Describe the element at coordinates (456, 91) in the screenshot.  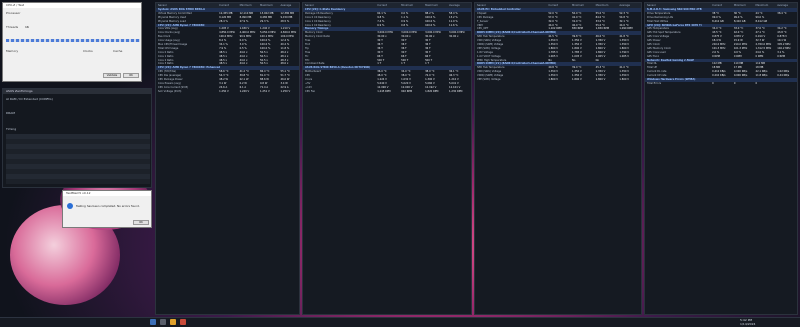
I see `sensor-value: 1,230 RPM` at that location.